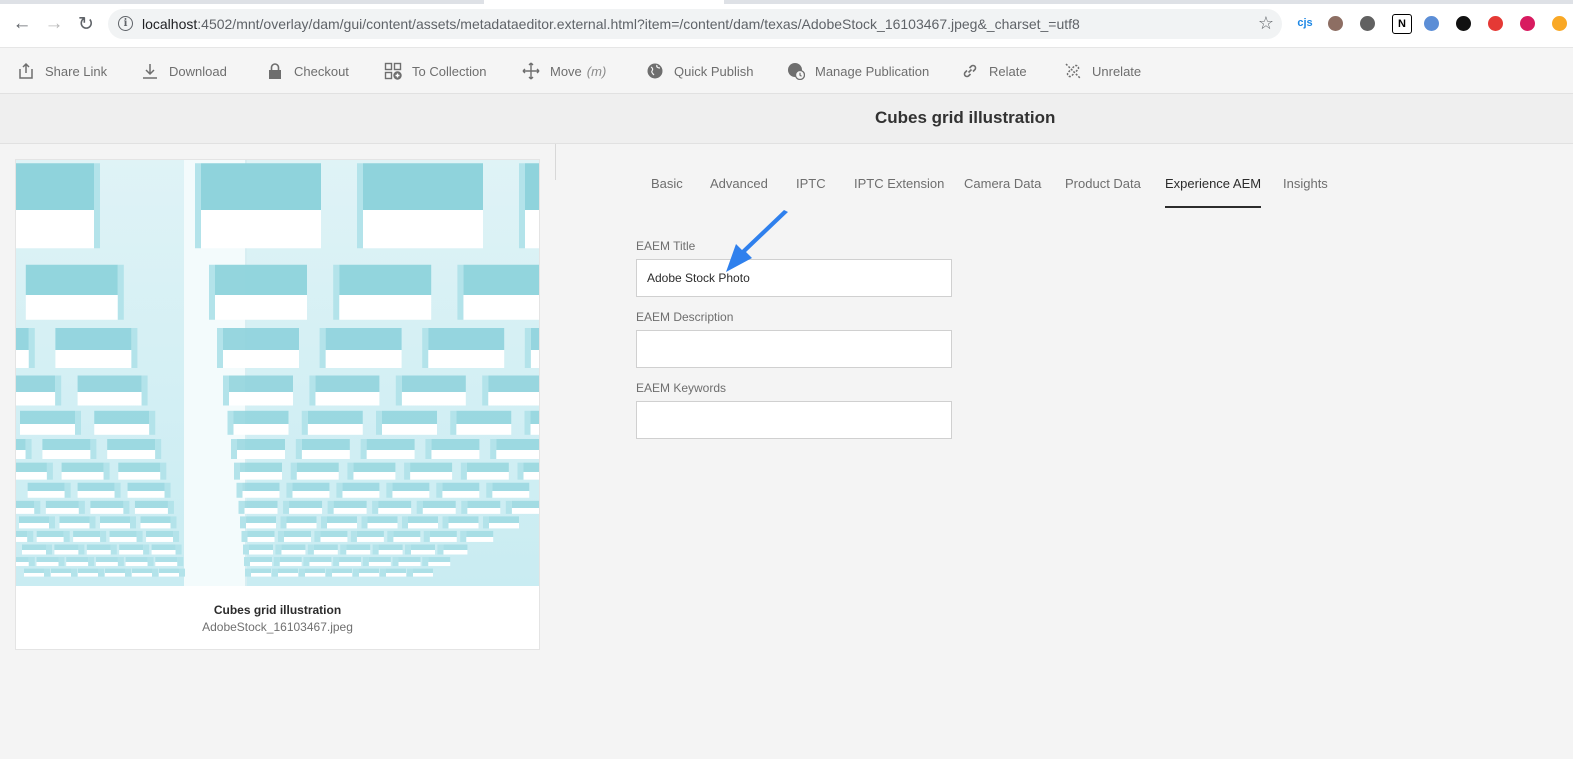 Image resolution: width=1573 pixels, height=759 pixels. Describe the element at coordinates (1213, 186) in the screenshot. I see `tab-experience-aem: Experience AEM` at that location.